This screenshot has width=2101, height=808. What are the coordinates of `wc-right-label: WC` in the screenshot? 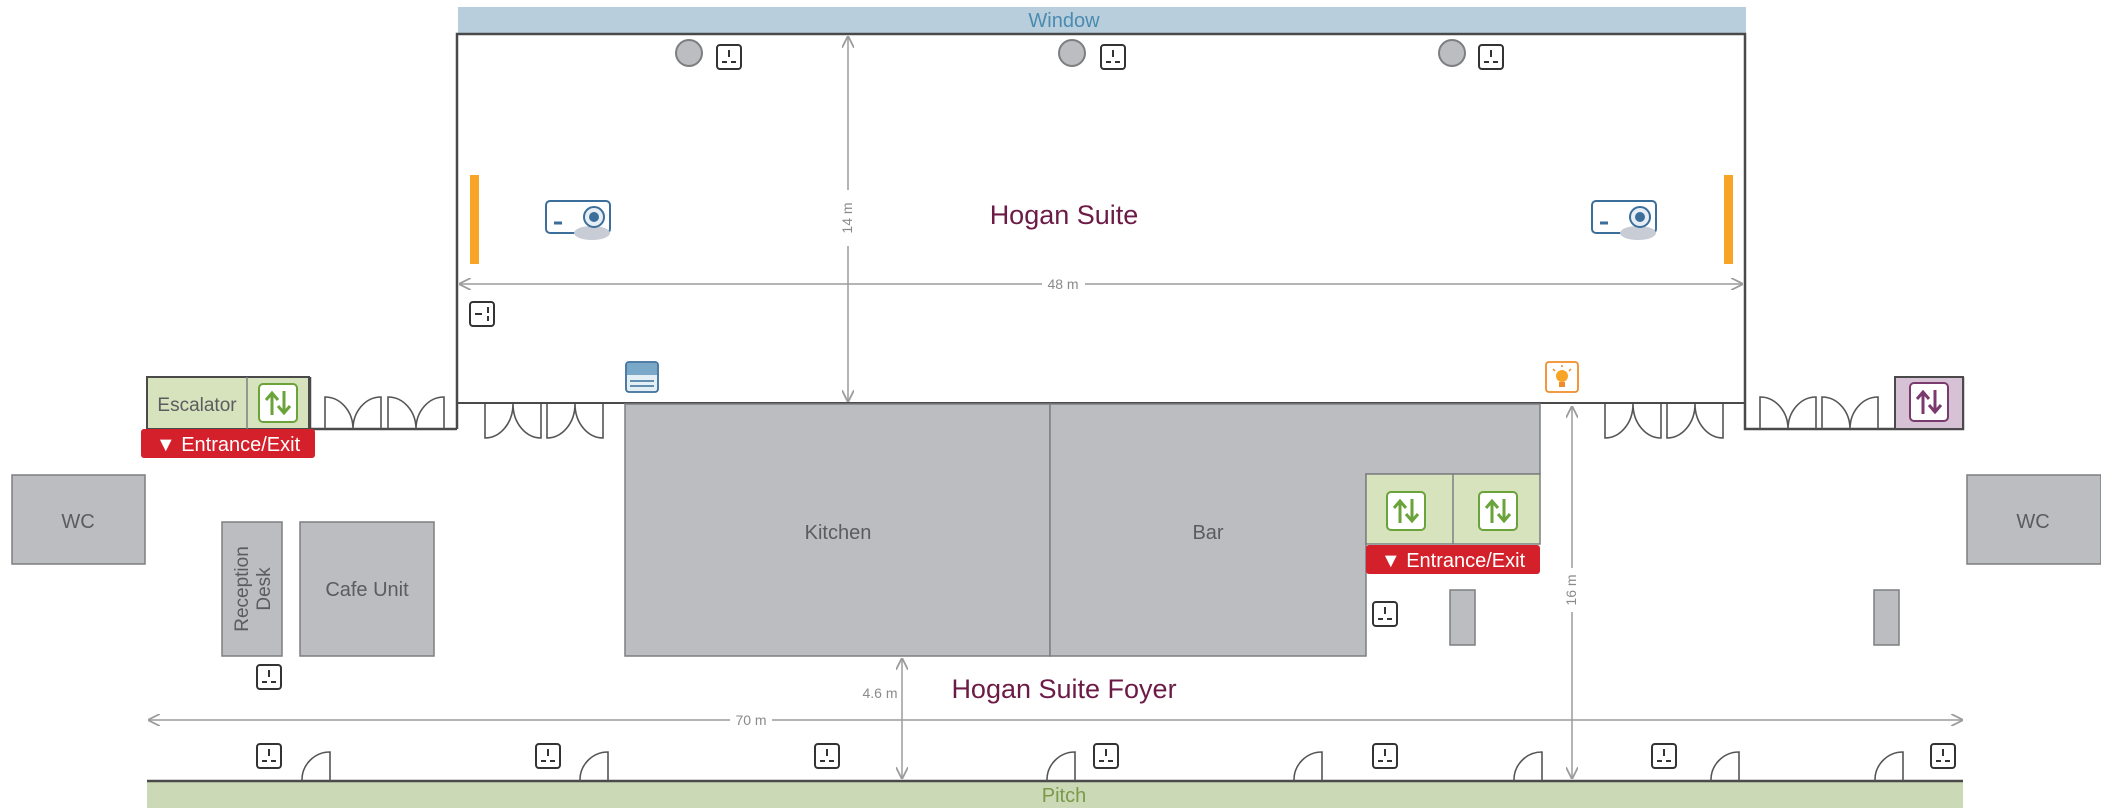 It's located at (2032, 522).